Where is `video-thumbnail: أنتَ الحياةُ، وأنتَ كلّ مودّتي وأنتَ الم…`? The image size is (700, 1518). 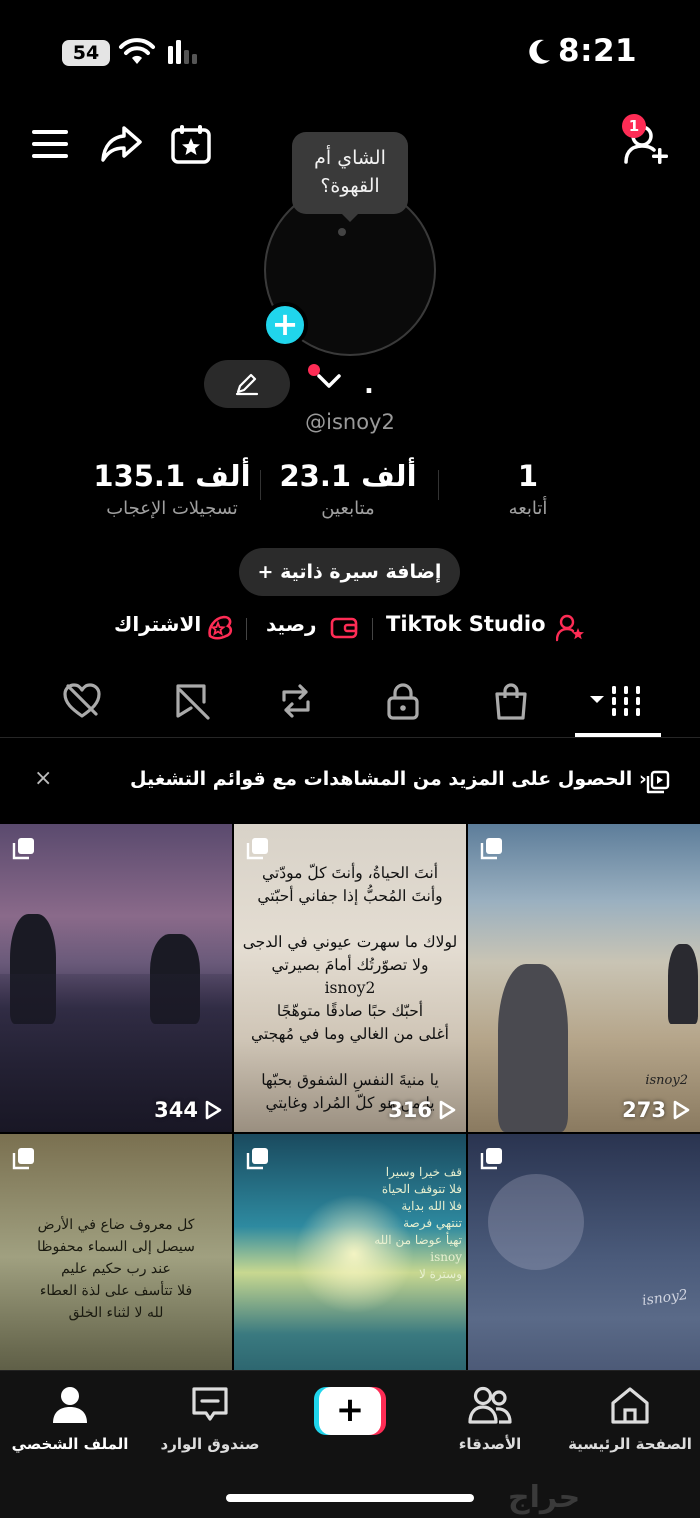 video-thumbnail: أنتَ الحياةُ، وأنتَ كلّ مودّتي وأنتَ الم… is located at coordinates (350, 978).